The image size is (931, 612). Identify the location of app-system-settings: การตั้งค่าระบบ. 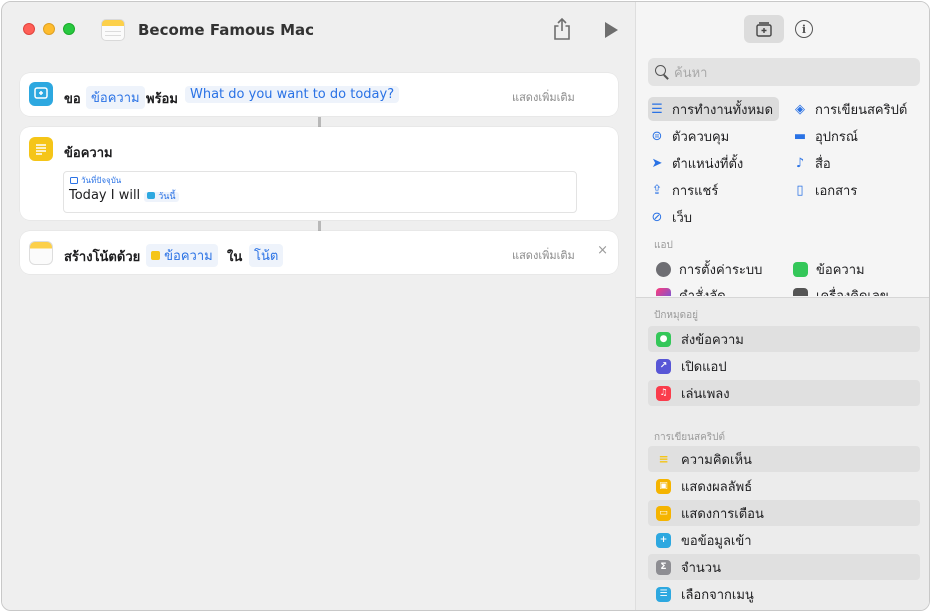
(709, 269).